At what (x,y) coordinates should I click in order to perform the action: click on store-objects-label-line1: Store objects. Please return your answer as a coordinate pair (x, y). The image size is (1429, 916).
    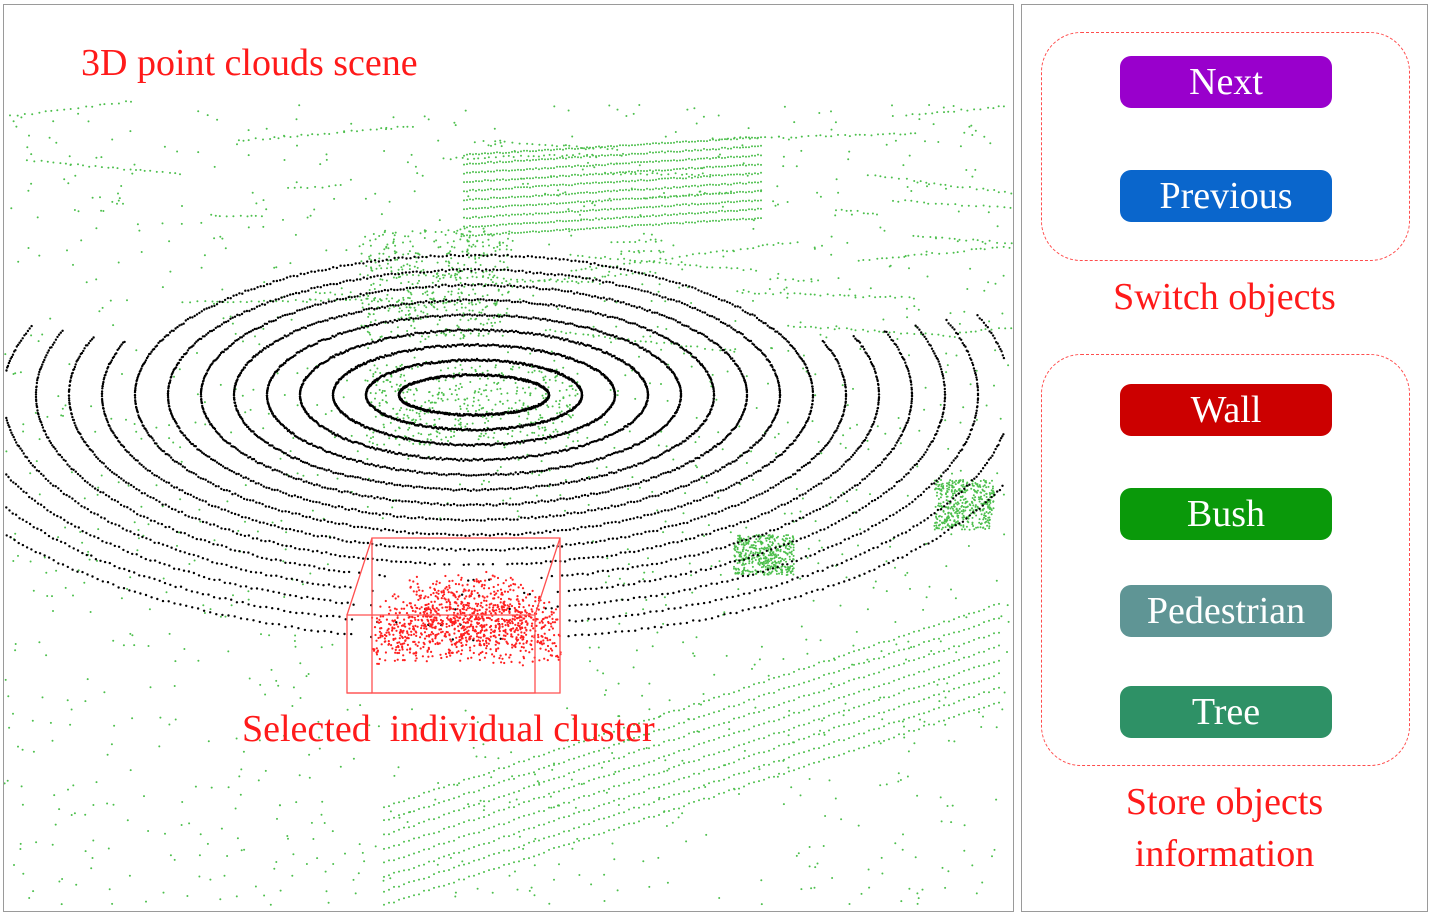
    Looking at the image, I should click on (1224, 802).